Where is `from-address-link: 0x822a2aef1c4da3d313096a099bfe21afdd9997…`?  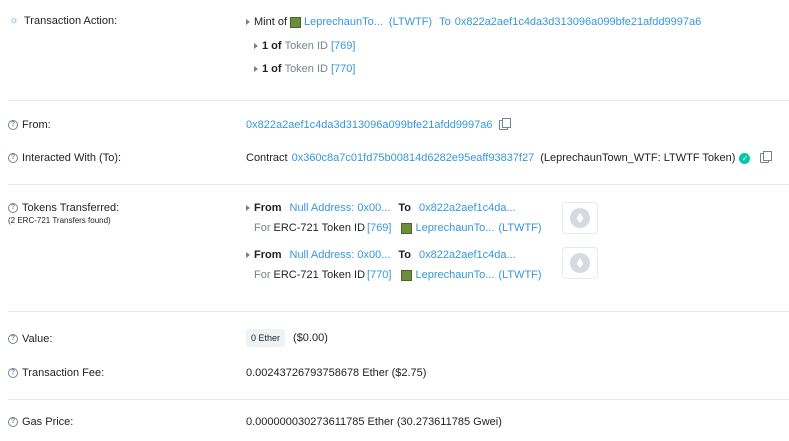
from-address-link: 0x822a2aef1c4da3d313096a099bfe21afdd9997… is located at coordinates (369, 125).